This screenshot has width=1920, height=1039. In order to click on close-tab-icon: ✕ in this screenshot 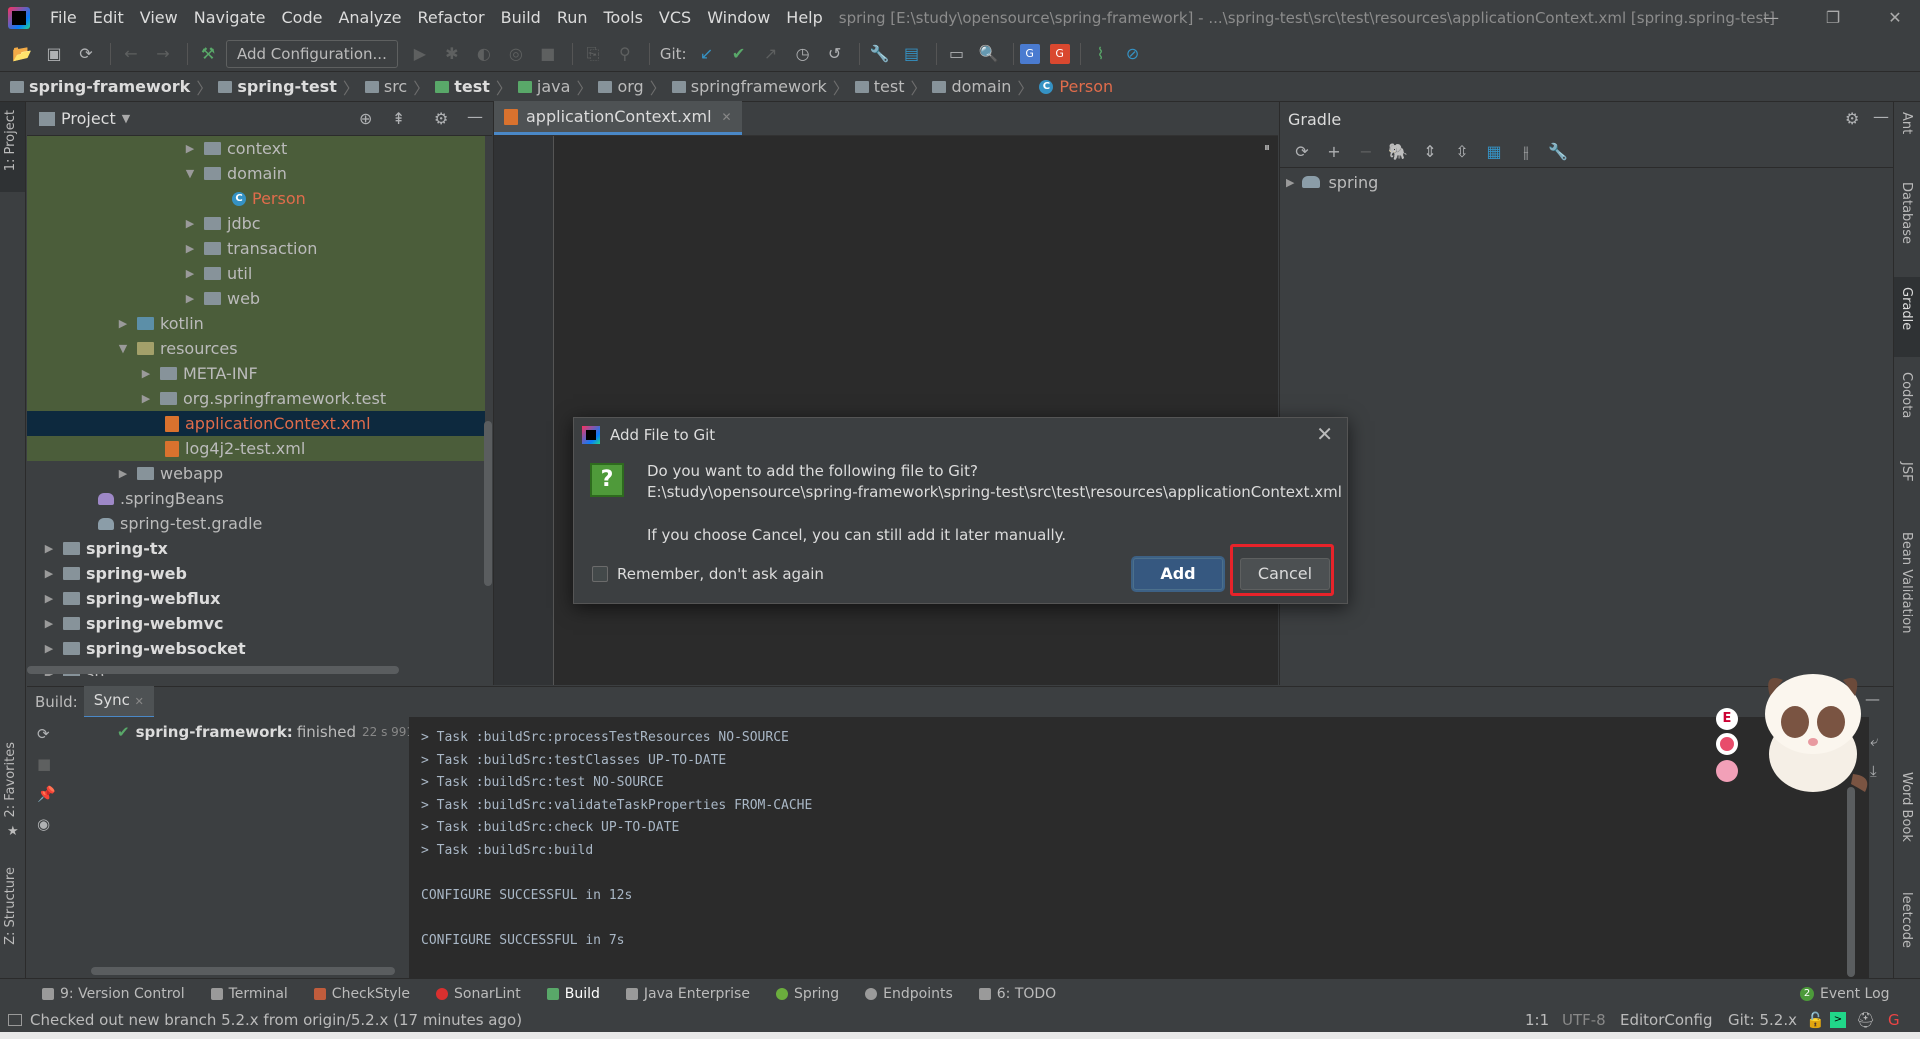, I will do `click(727, 117)`.